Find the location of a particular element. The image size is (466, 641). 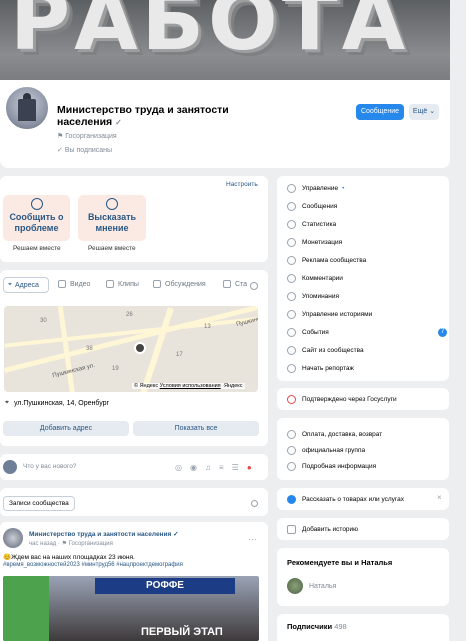

menu-item-events: События 7 is located at coordinates (367, 332).